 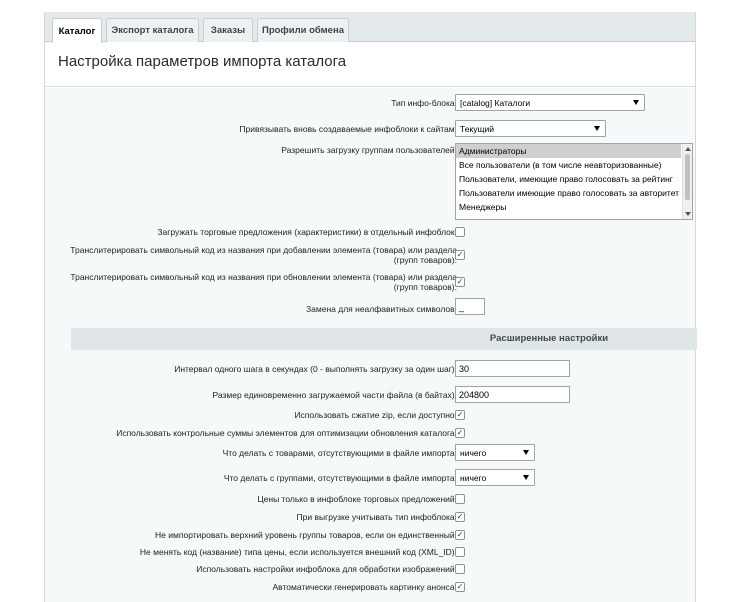 I want to click on tab-catalog: Каталог, so click(x=77, y=30).